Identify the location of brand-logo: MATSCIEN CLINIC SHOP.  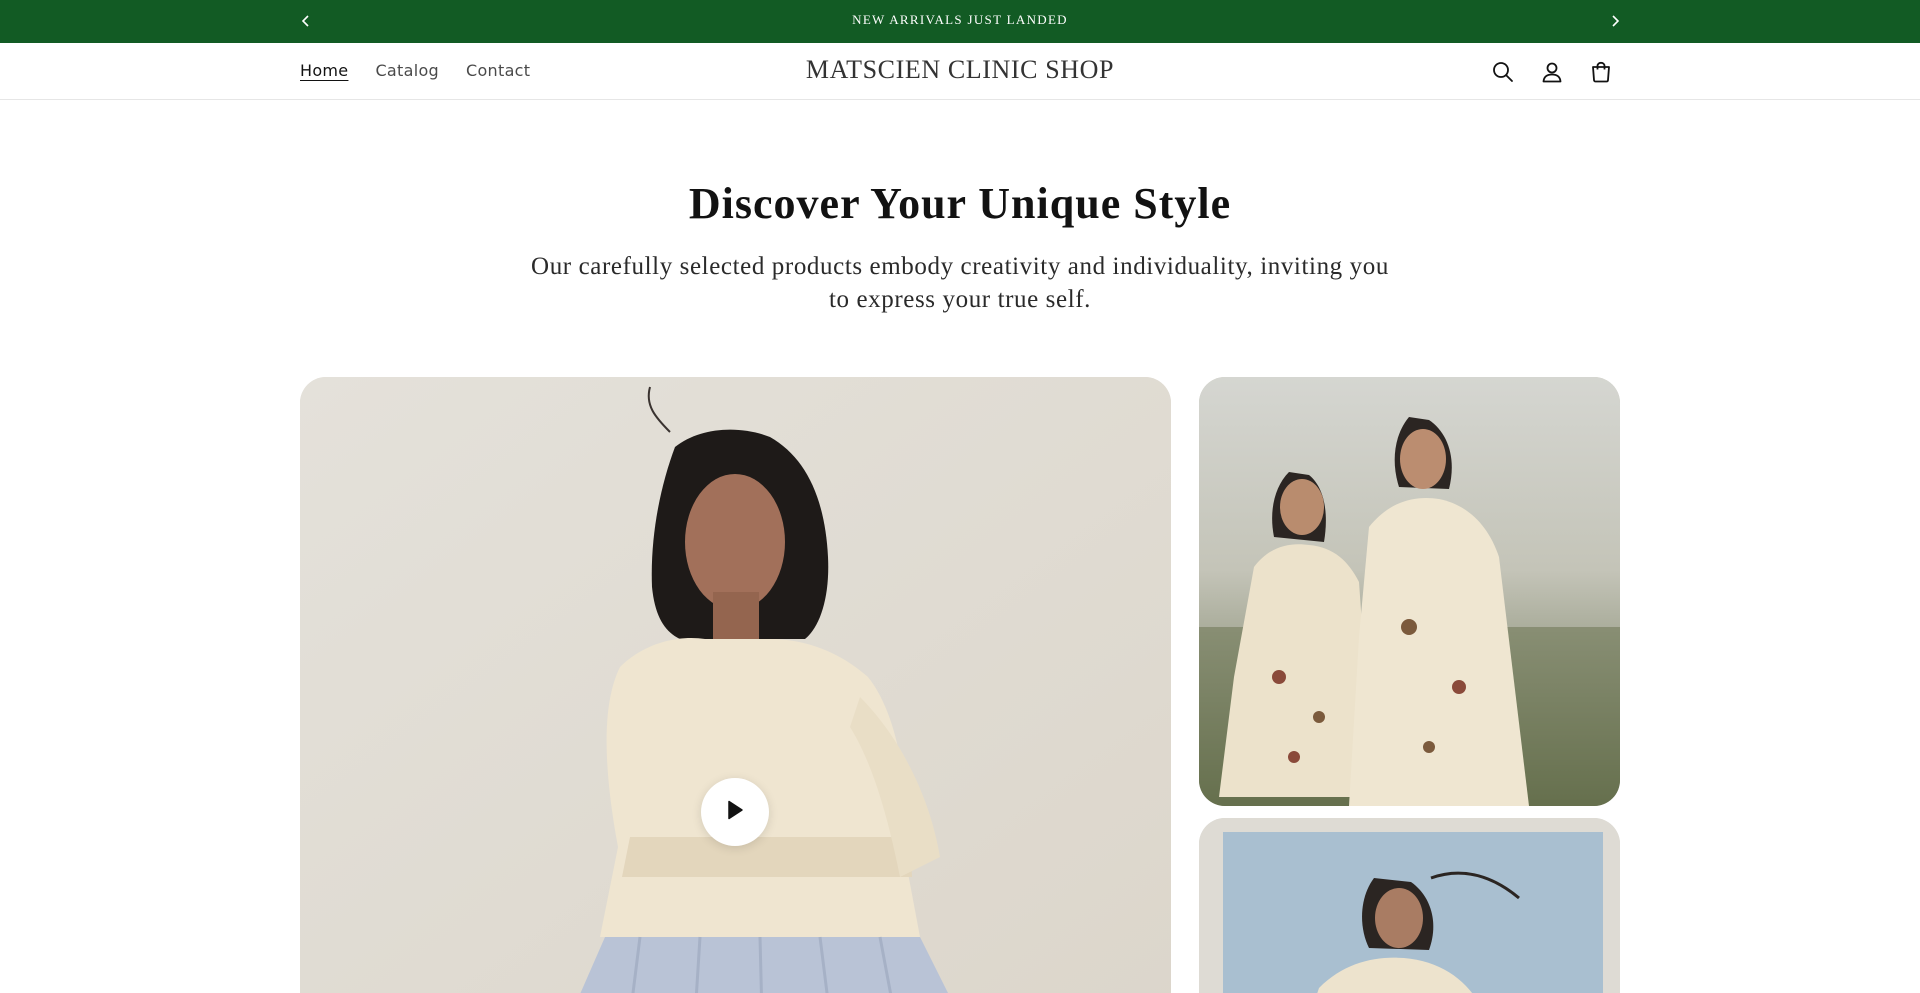
(960, 70).